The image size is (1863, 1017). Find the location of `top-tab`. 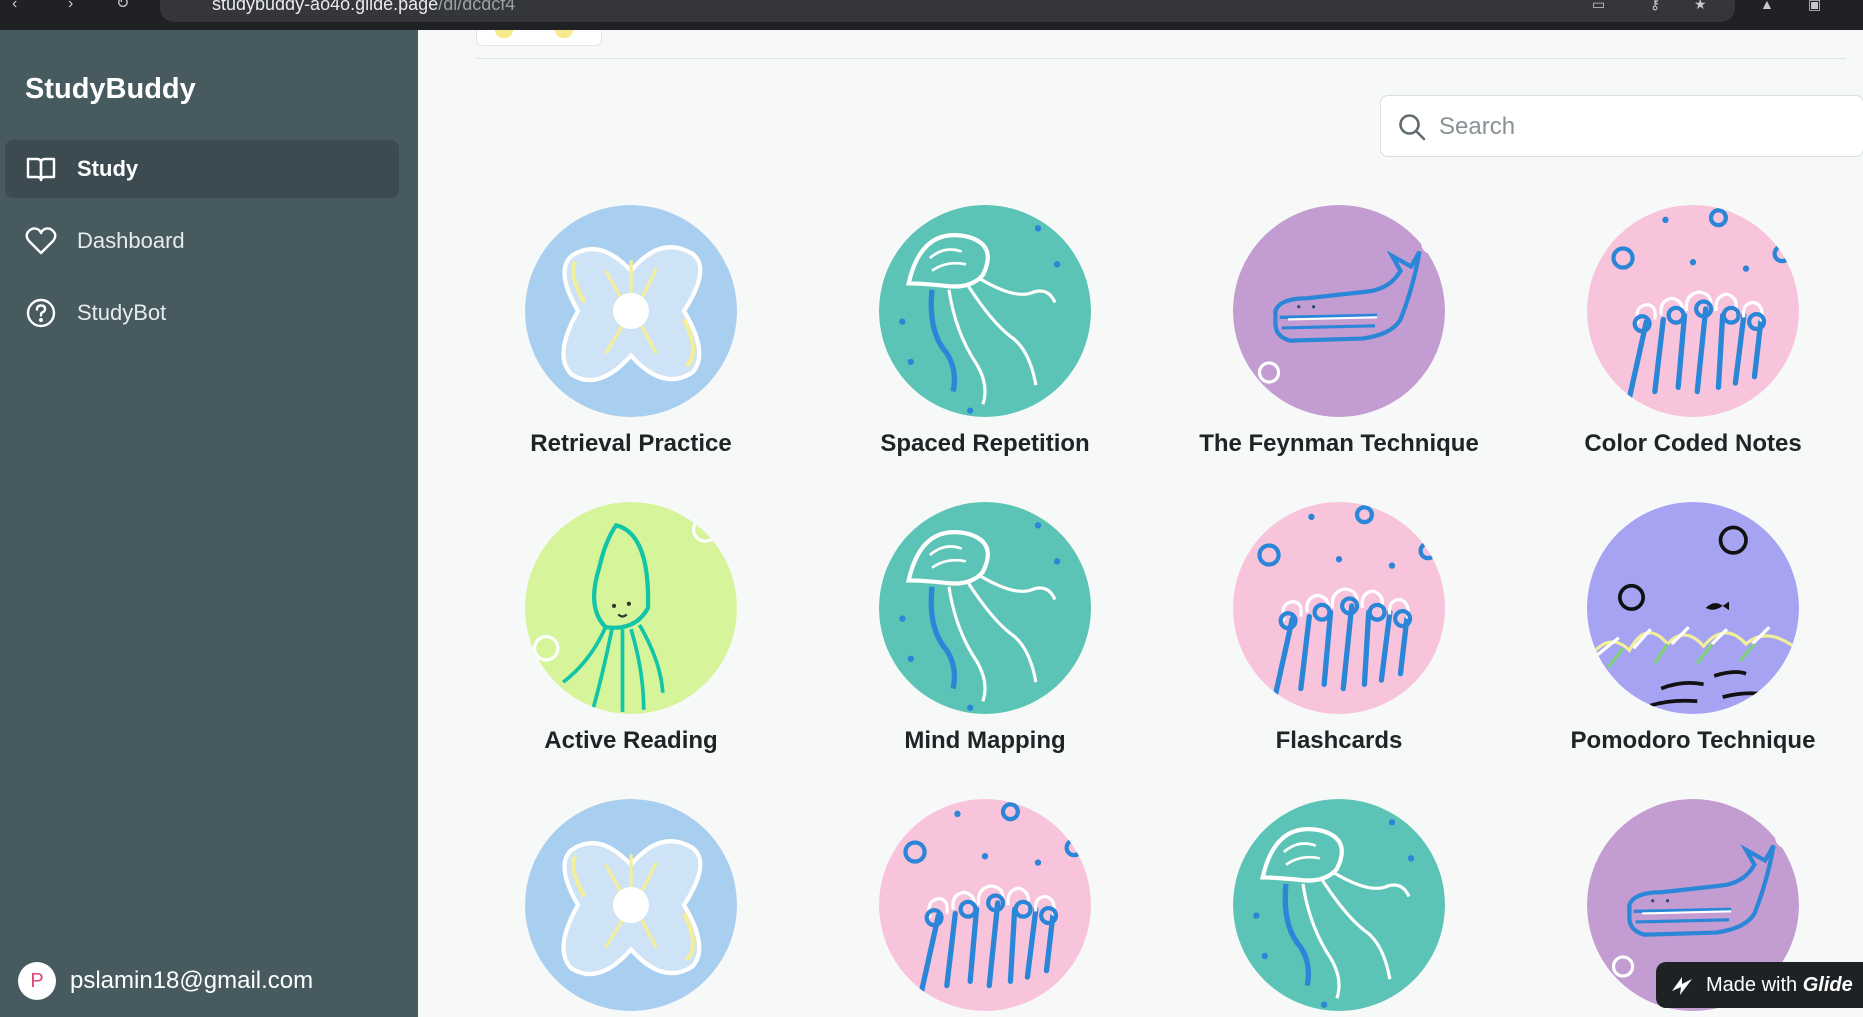

top-tab is located at coordinates (539, 38).